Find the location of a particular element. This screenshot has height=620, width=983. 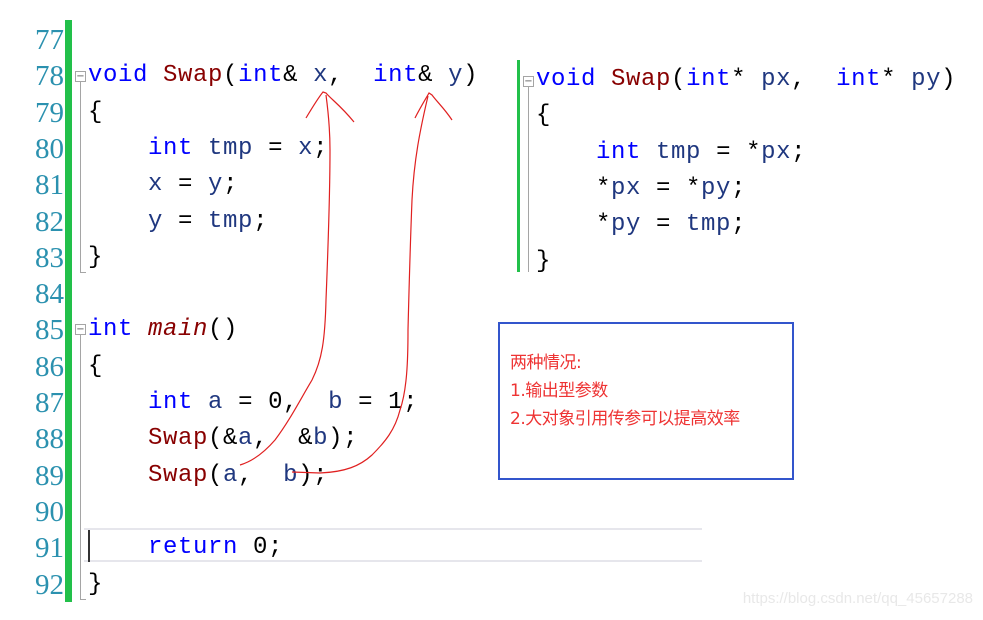

snippet-code-line: { is located at coordinates (543, 116).